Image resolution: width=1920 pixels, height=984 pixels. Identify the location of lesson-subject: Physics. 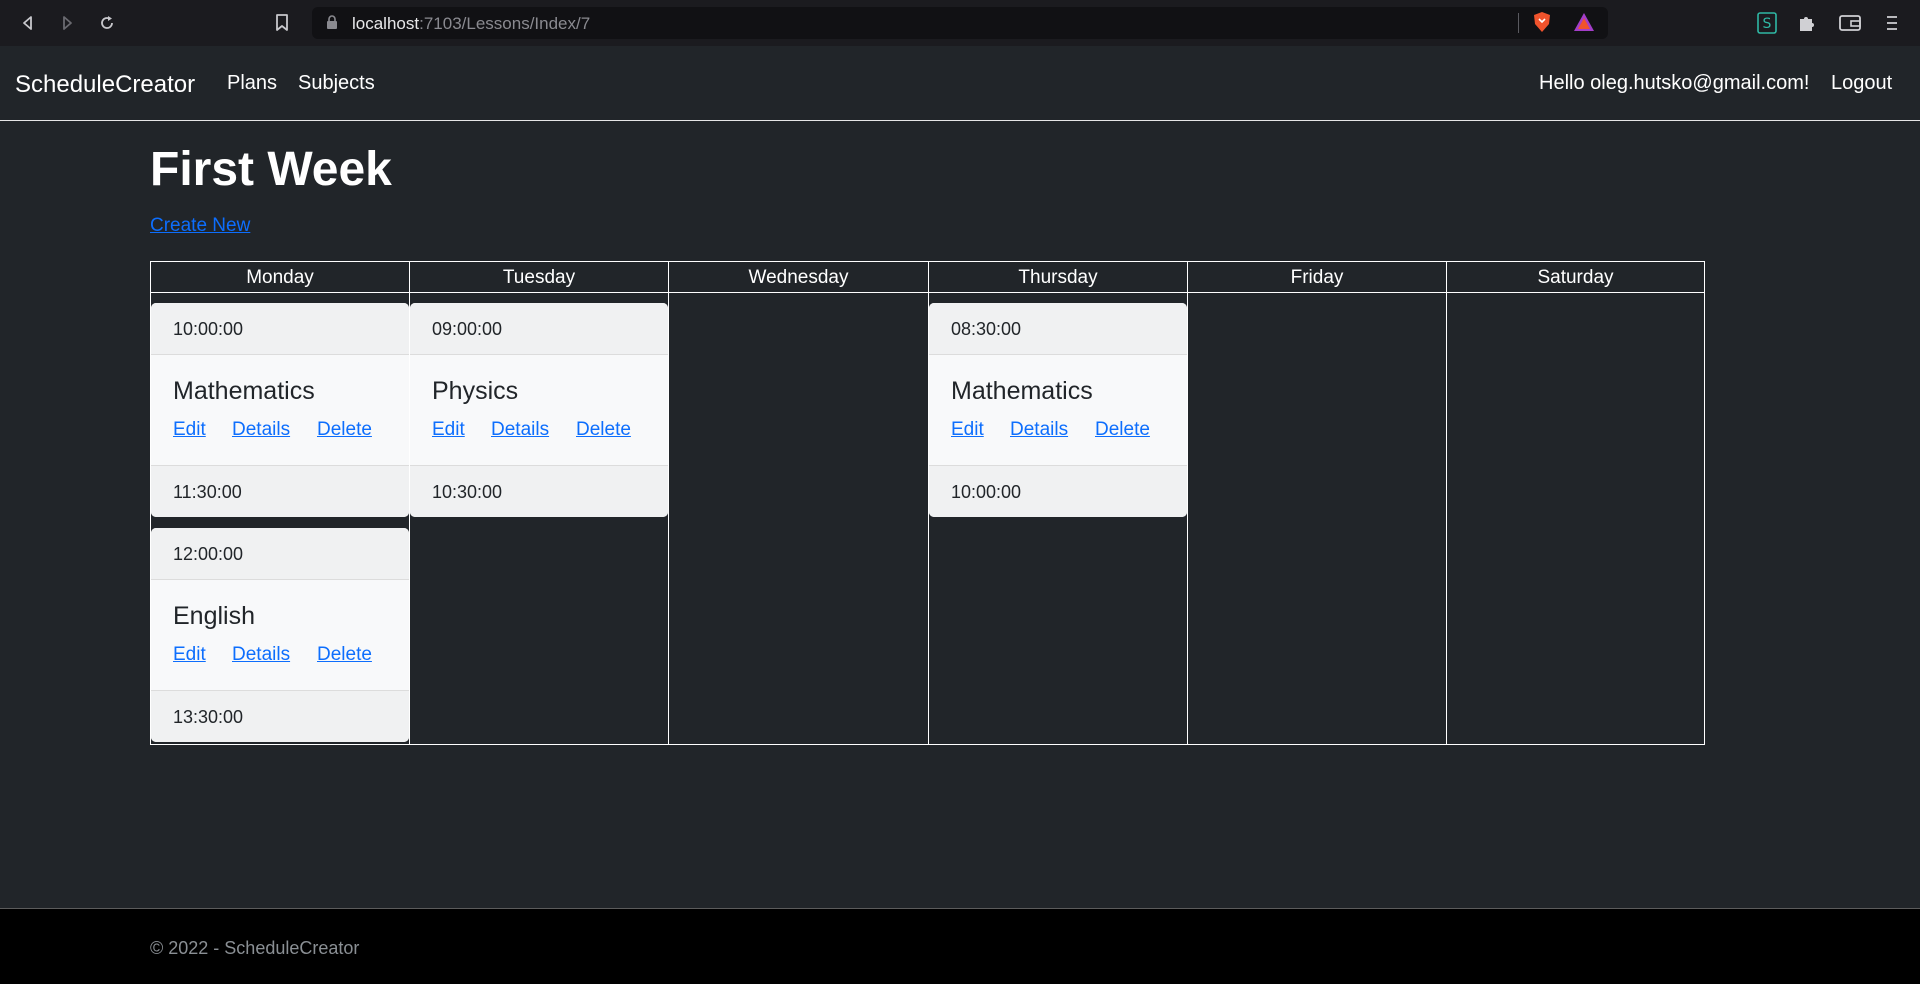
(475, 391).